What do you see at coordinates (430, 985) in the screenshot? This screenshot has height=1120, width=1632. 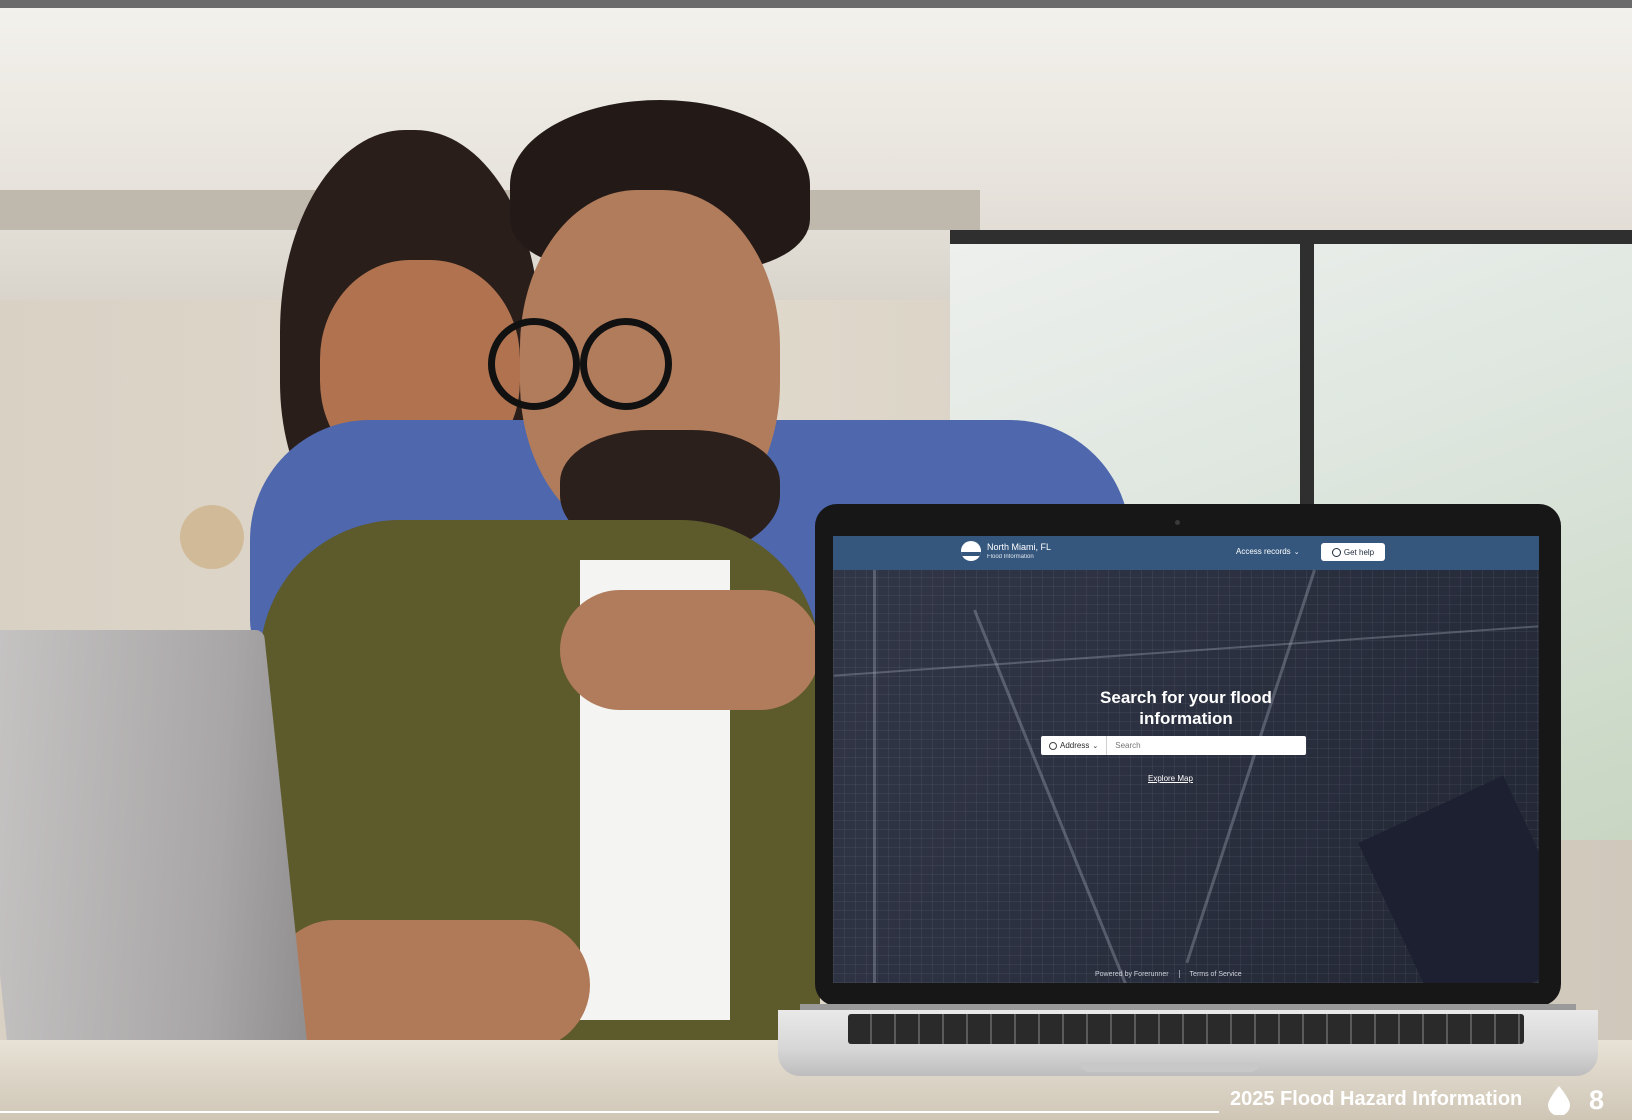 I see `man-hands` at bounding box center [430, 985].